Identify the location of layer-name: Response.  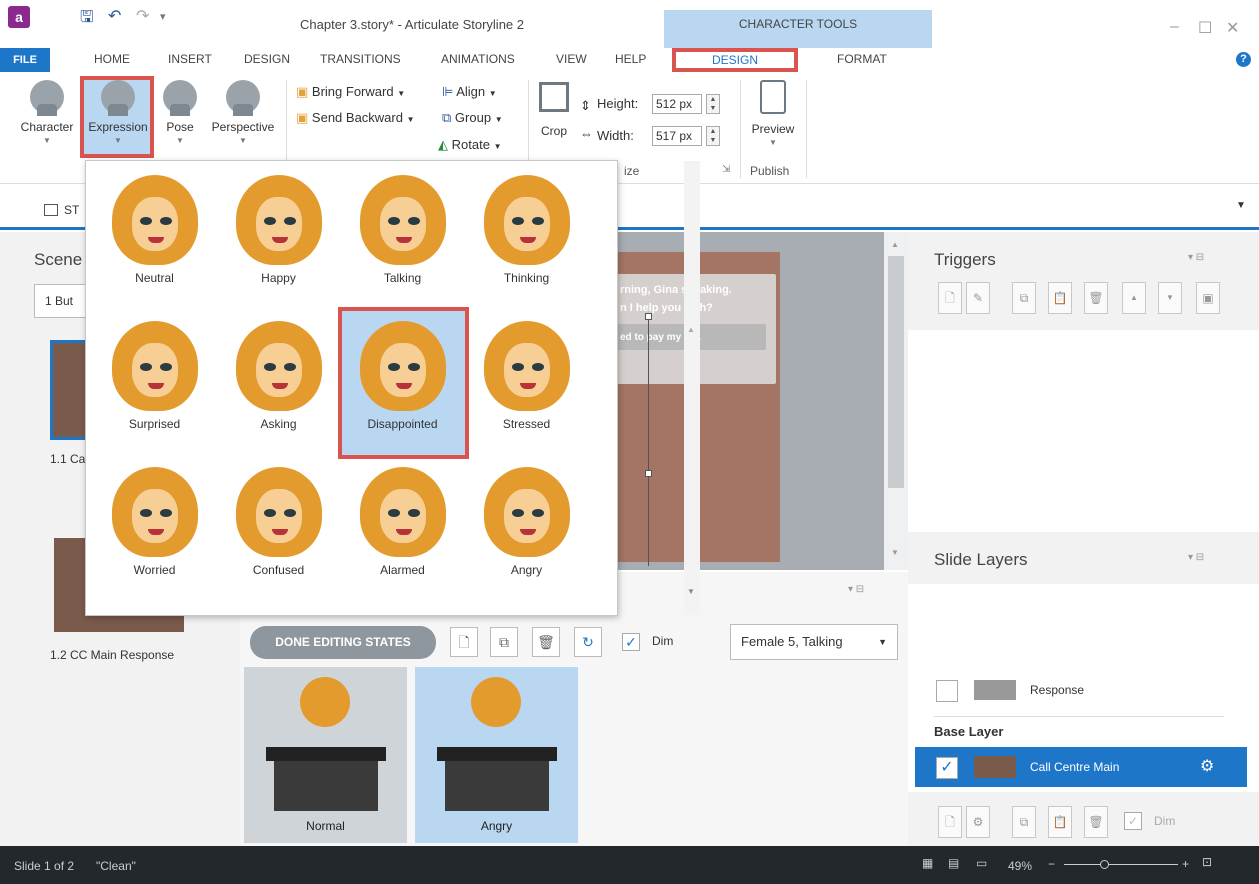
(1057, 690).